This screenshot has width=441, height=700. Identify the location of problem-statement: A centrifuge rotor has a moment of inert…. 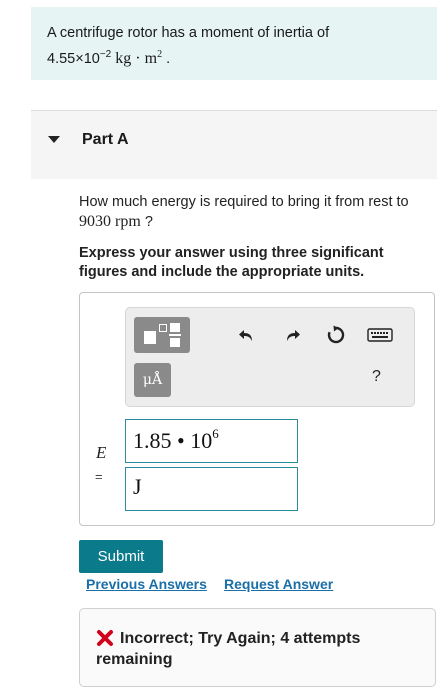
(234, 43).